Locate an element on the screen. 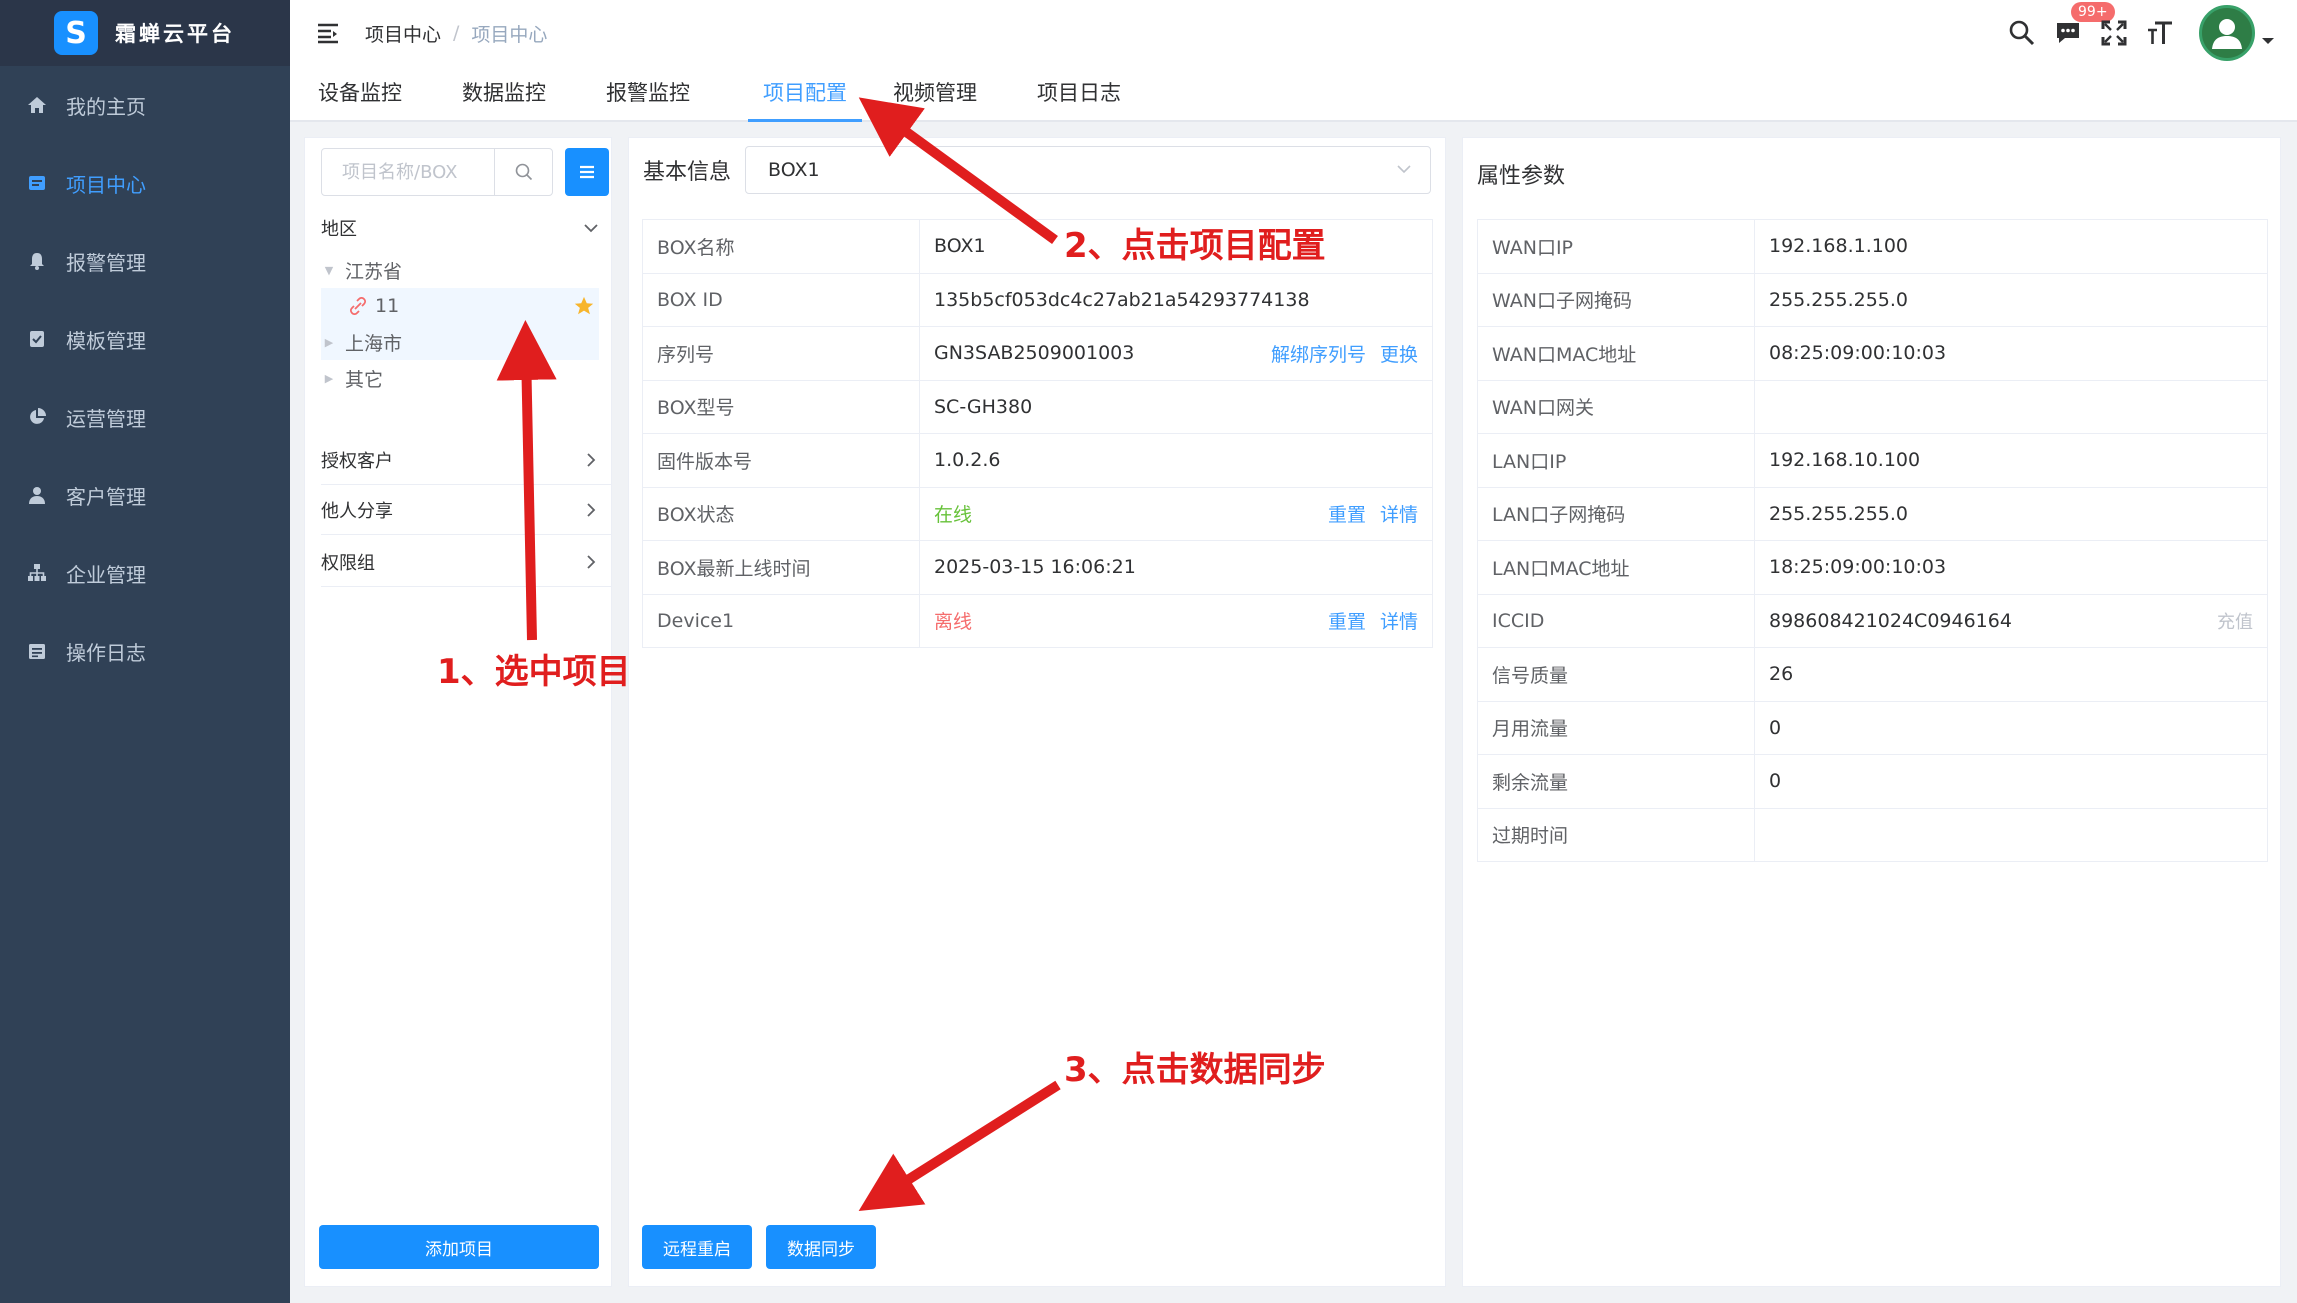 This screenshot has height=1303, width=2297. list-icon is located at coordinates (587, 172).